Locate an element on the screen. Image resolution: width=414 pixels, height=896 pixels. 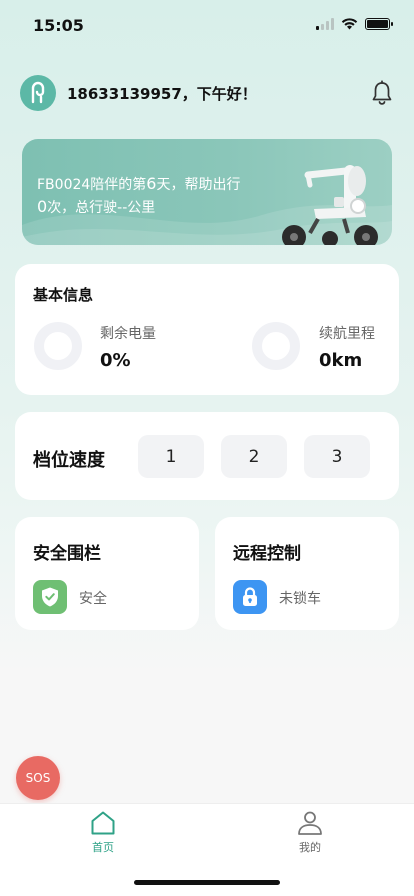
tab-mine: 我的 is located at coordinates (310, 832).